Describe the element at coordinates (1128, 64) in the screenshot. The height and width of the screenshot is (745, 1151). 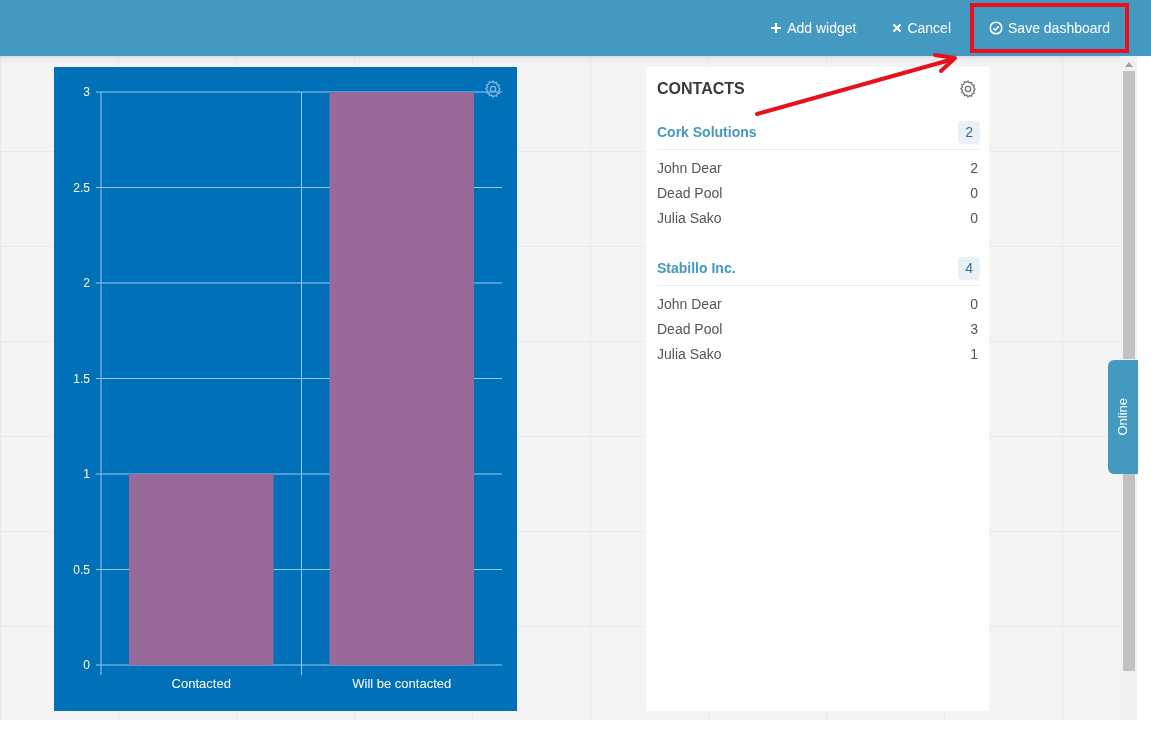
I see `scroll-up-icon` at that location.